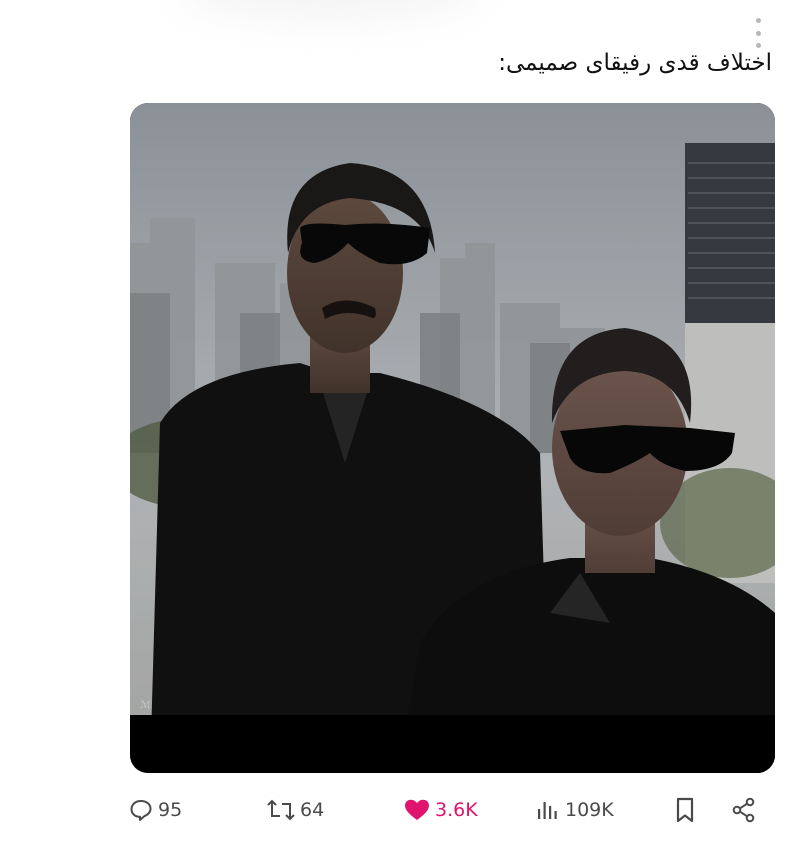 Image resolution: width=800 pixels, height=841 pixels. I want to click on share-icon, so click(743, 810).